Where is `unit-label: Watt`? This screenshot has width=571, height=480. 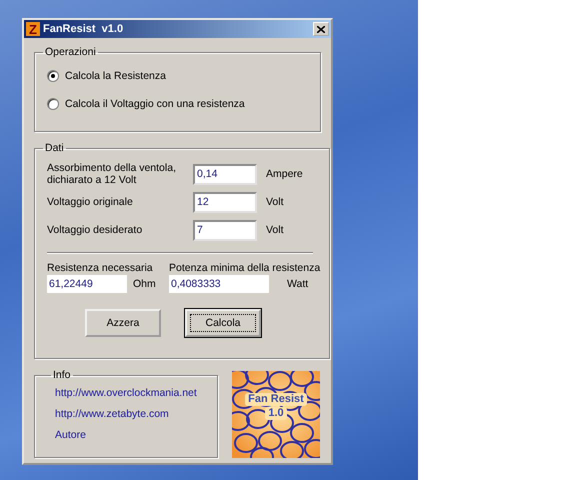 unit-label: Watt is located at coordinates (297, 284).